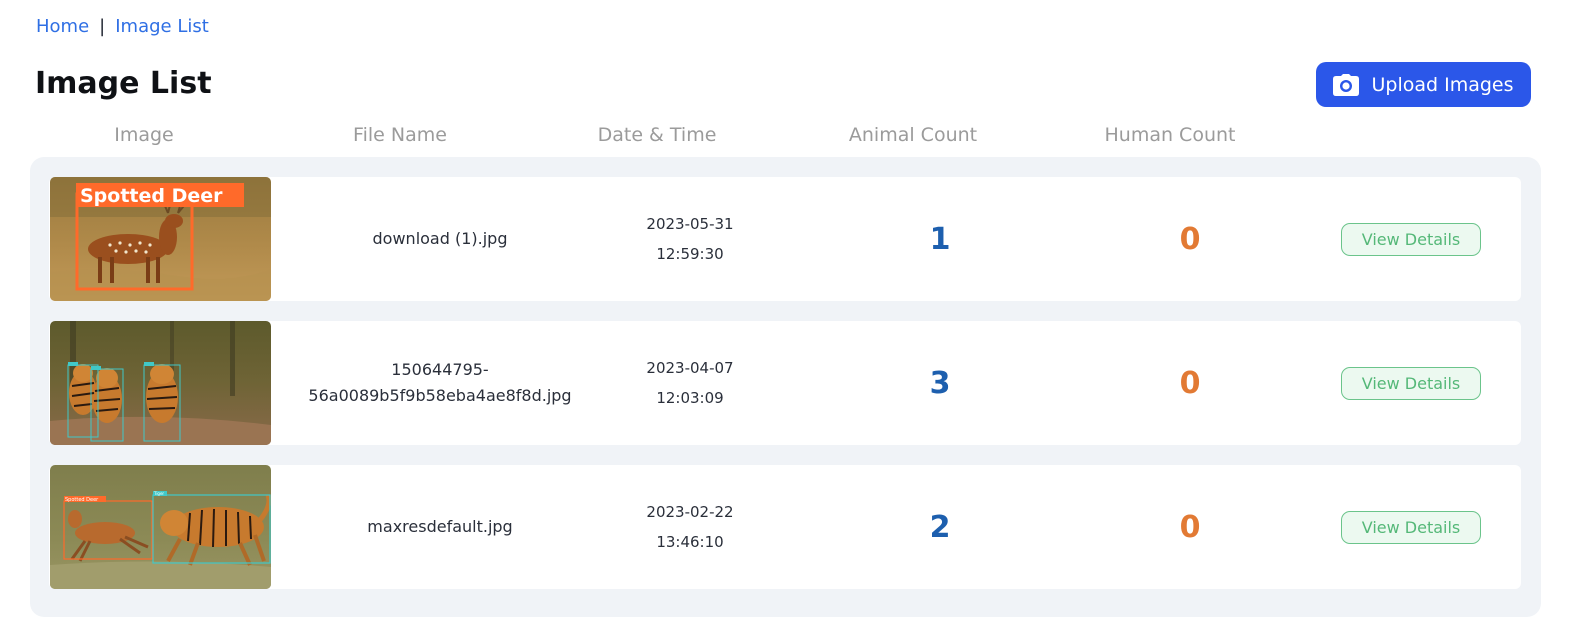  I want to click on upload-images-label: Upload Images, so click(1442, 84).